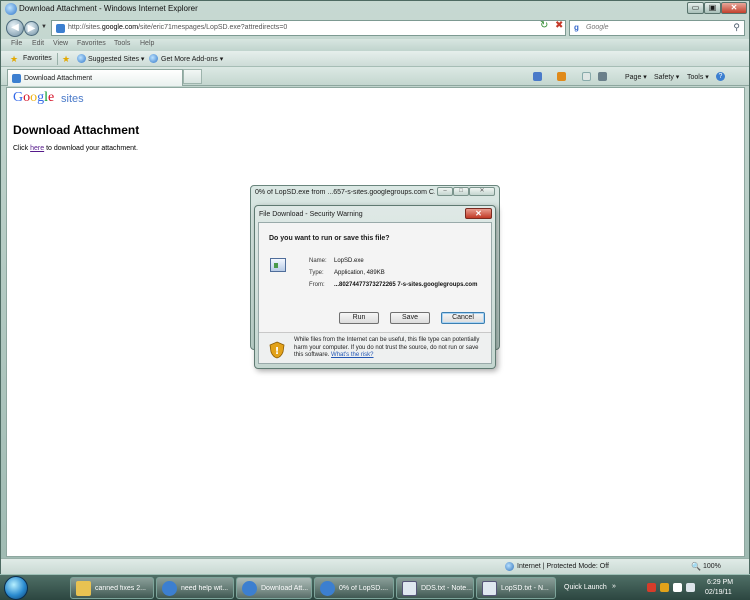  I want to click on status-bar: Internet | Protected Mode: Off 🔍 100%, so click(375, 566).